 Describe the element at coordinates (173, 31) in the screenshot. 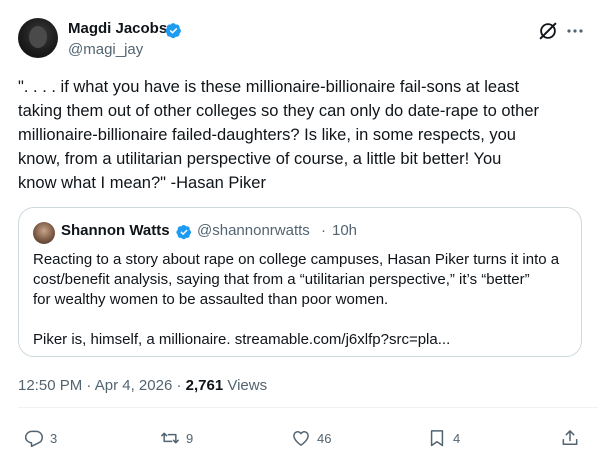

I see `verified-badge-icon` at that location.